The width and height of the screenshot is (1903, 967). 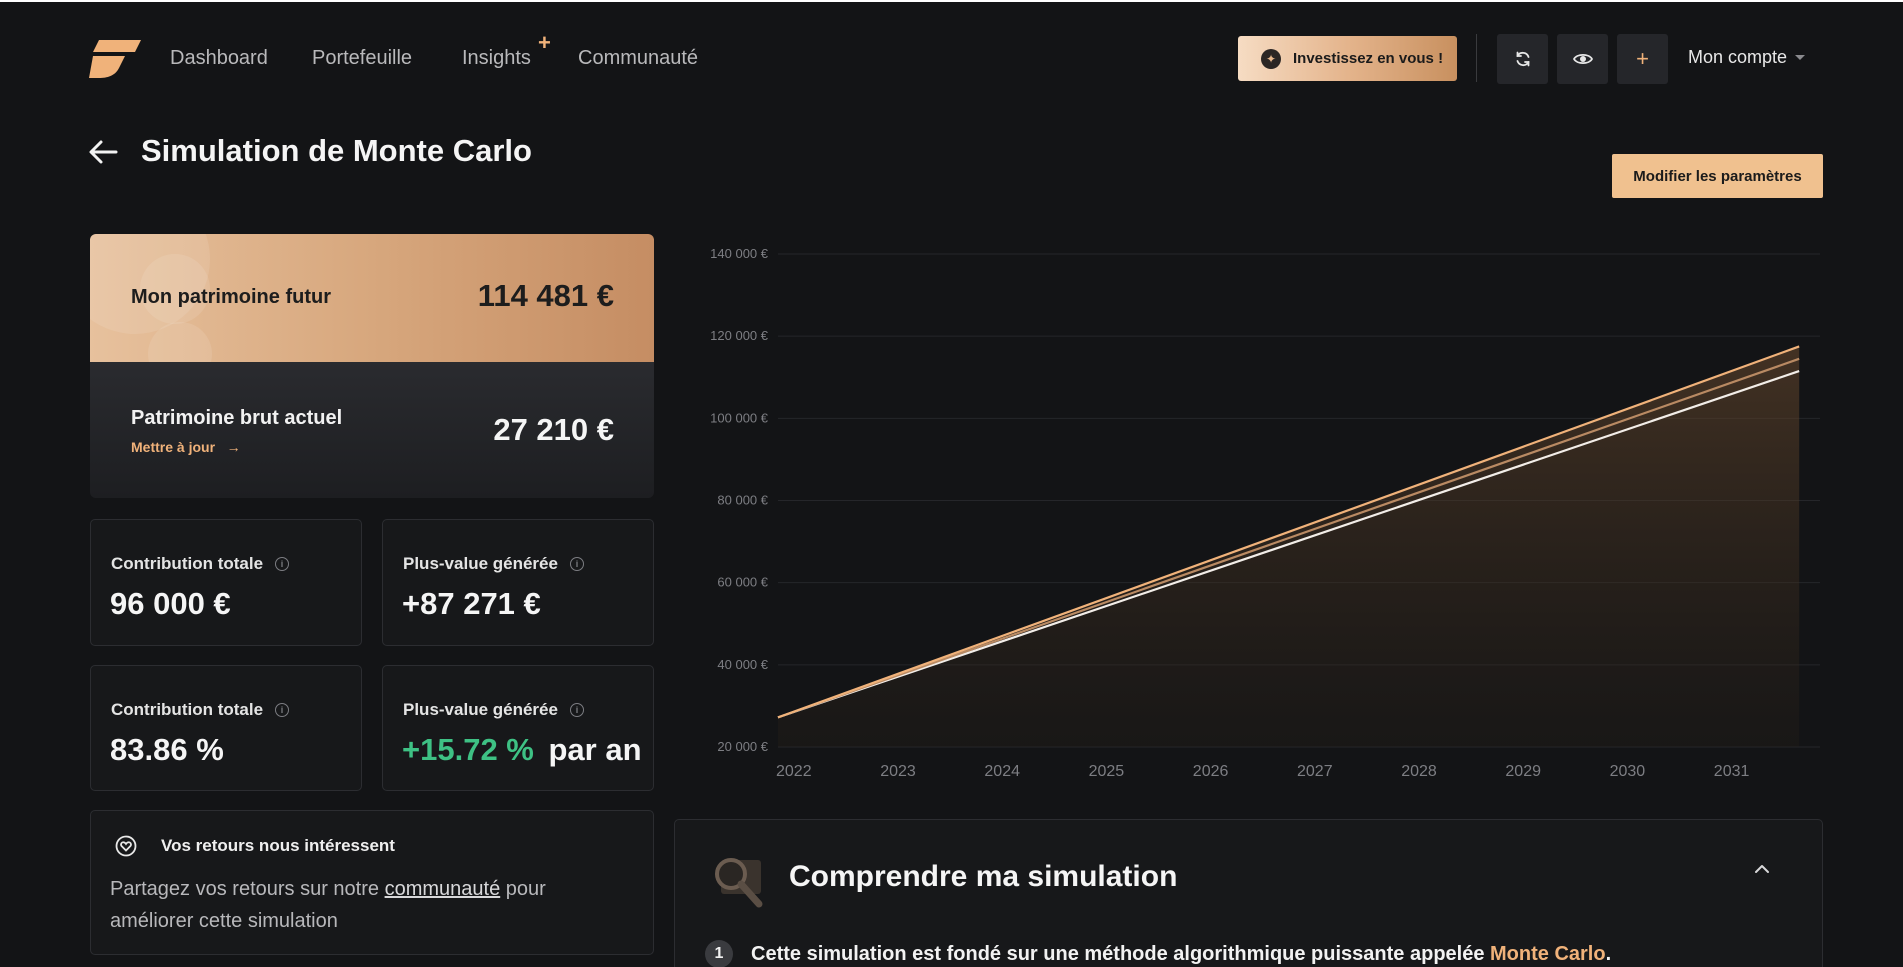 I want to click on update-link-label: Mettre à jour, so click(x=173, y=447).